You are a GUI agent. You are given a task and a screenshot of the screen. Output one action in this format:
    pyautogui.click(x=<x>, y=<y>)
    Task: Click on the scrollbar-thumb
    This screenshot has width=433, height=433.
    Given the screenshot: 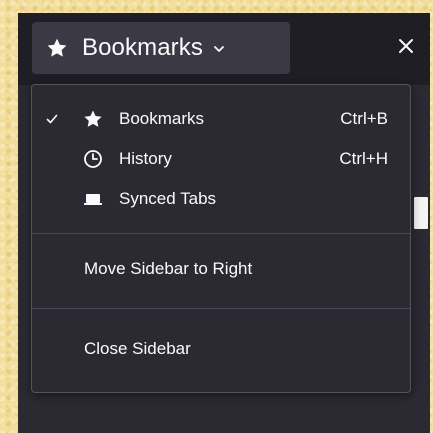 What is the action you would take?
    pyautogui.click(x=421, y=213)
    